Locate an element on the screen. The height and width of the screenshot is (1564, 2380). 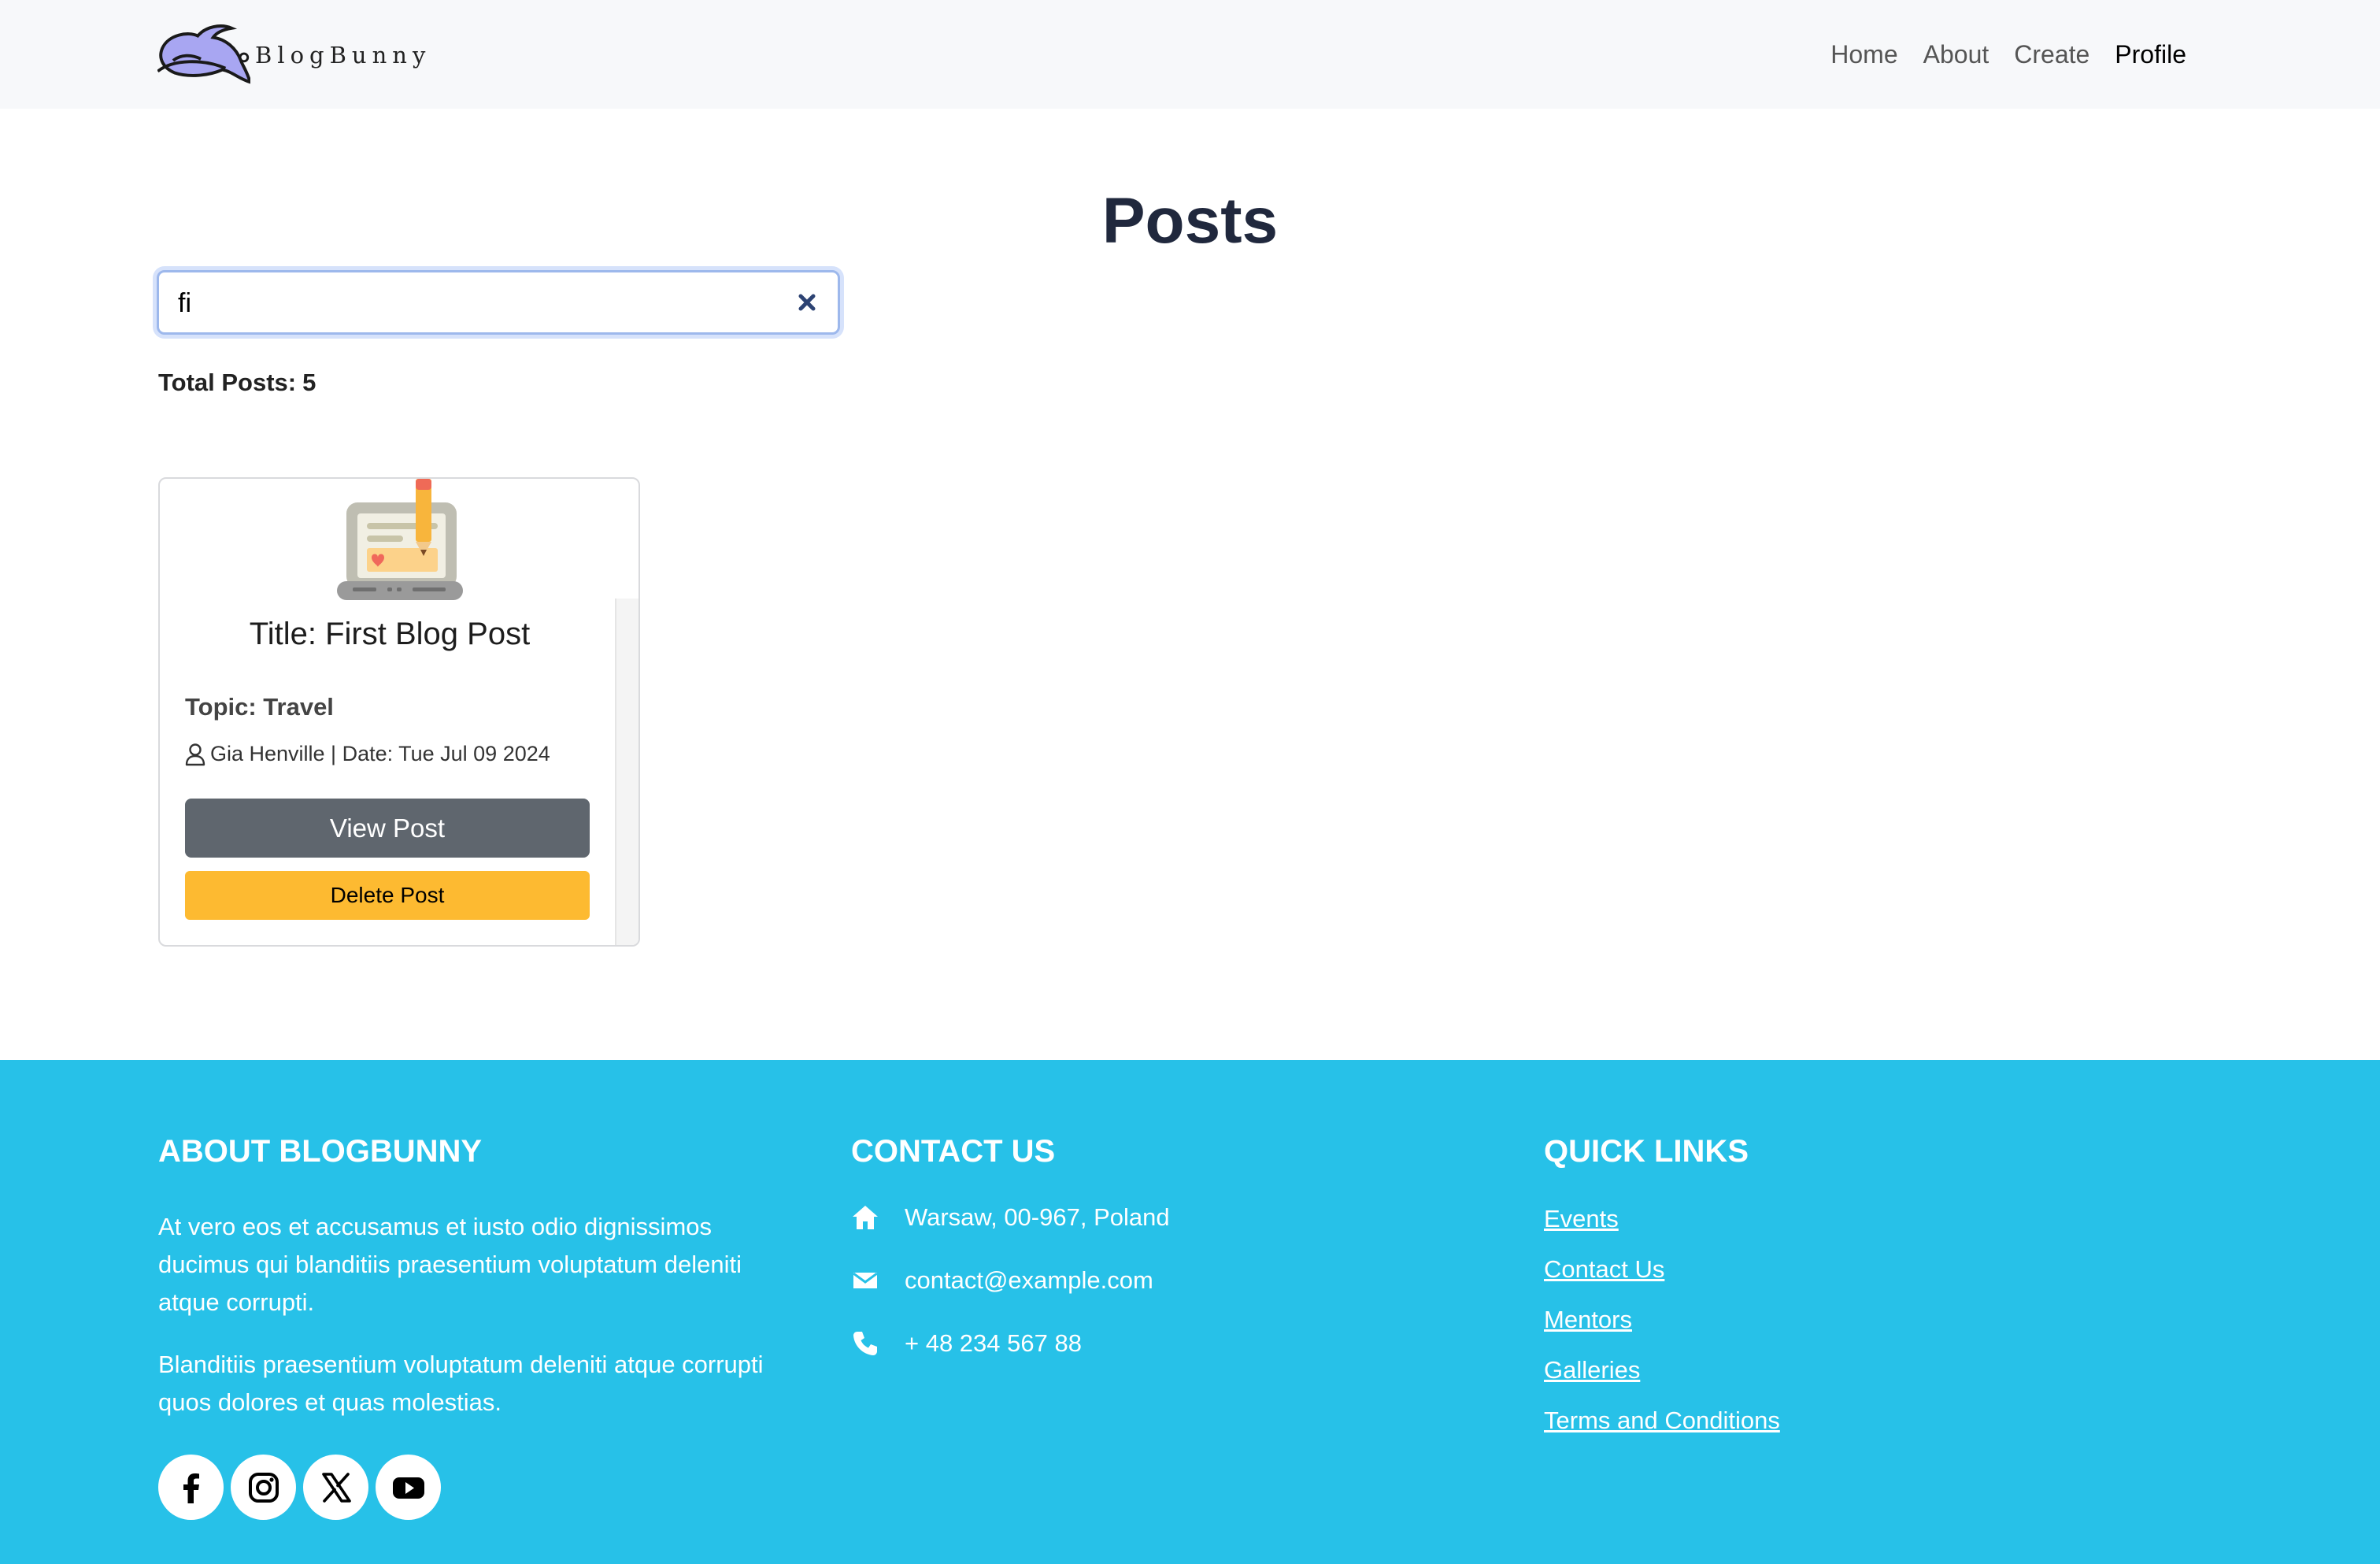
nav-about: About is located at coordinates (1956, 54).